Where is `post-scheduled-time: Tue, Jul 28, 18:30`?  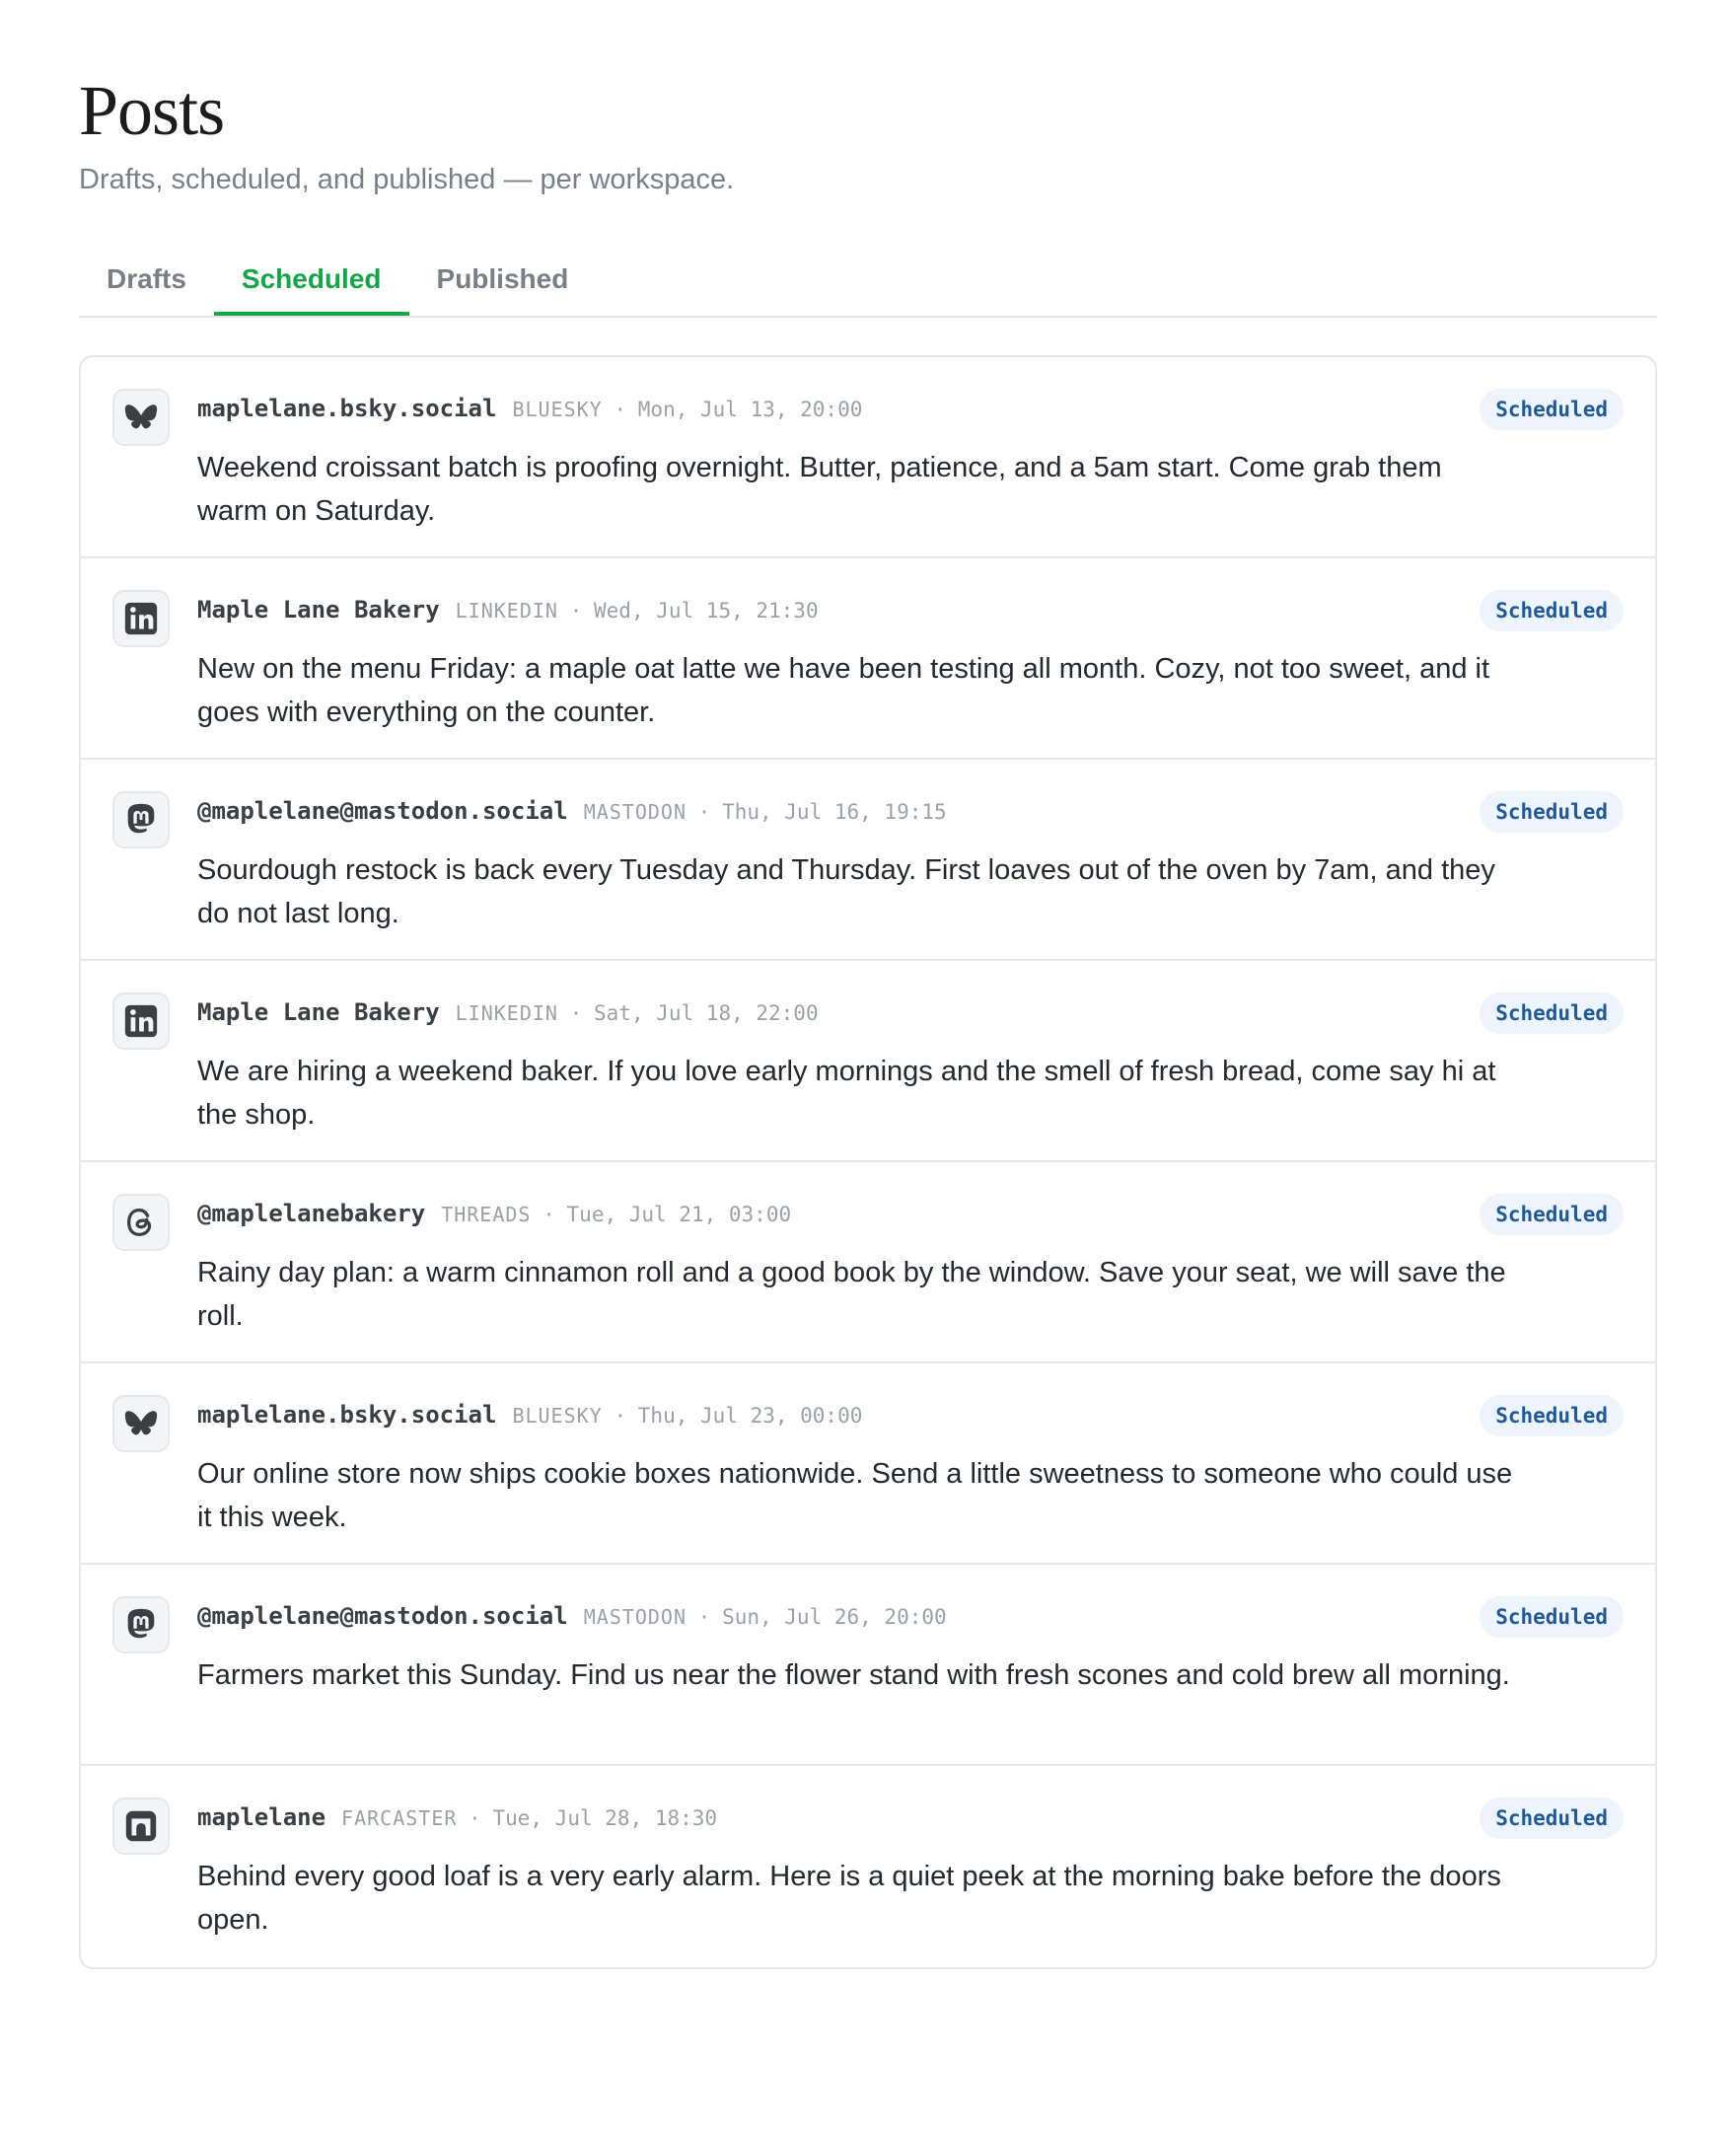 post-scheduled-time: Tue, Jul 28, 18:30 is located at coordinates (605, 1818).